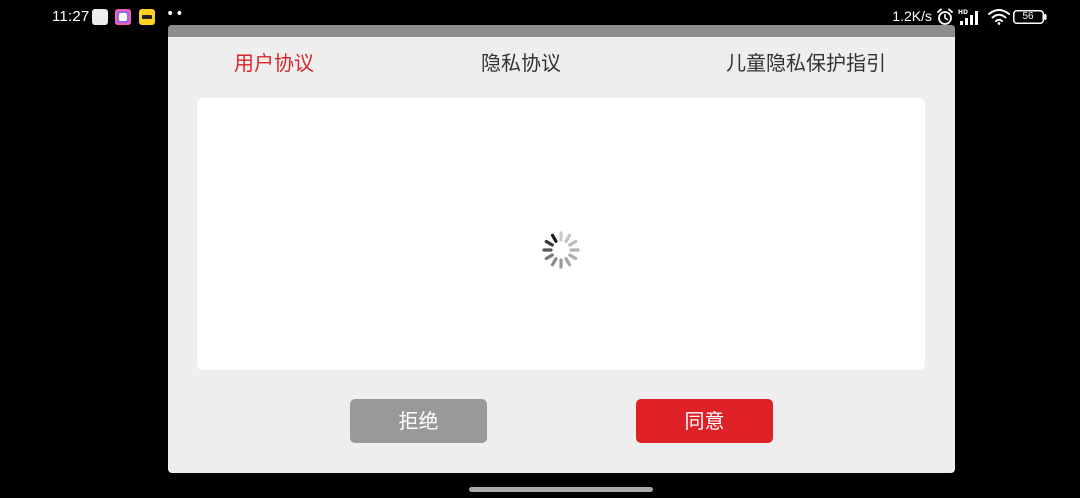 The width and height of the screenshot is (1080, 498). What do you see at coordinates (521, 63) in the screenshot?
I see `tab-privacy-agreement: 隐私协议` at bounding box center [521, 63].